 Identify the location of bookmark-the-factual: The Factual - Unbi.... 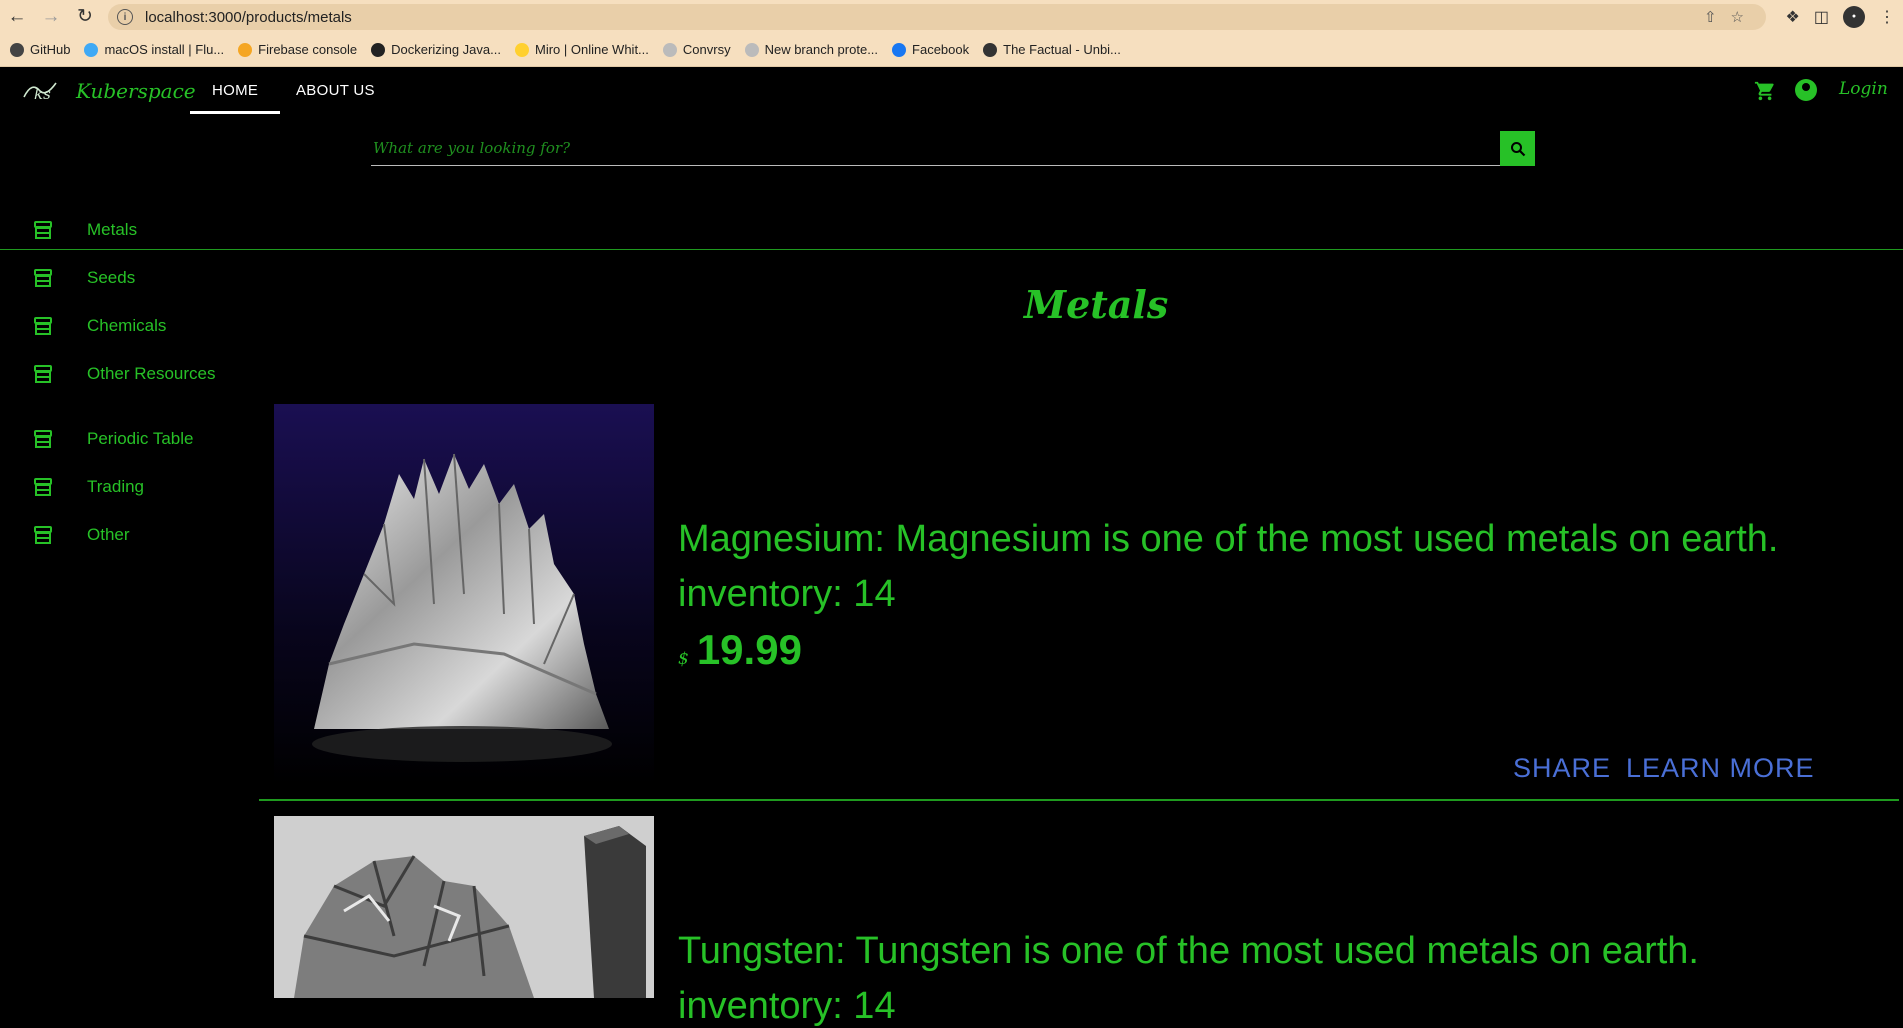
(1052, 49).